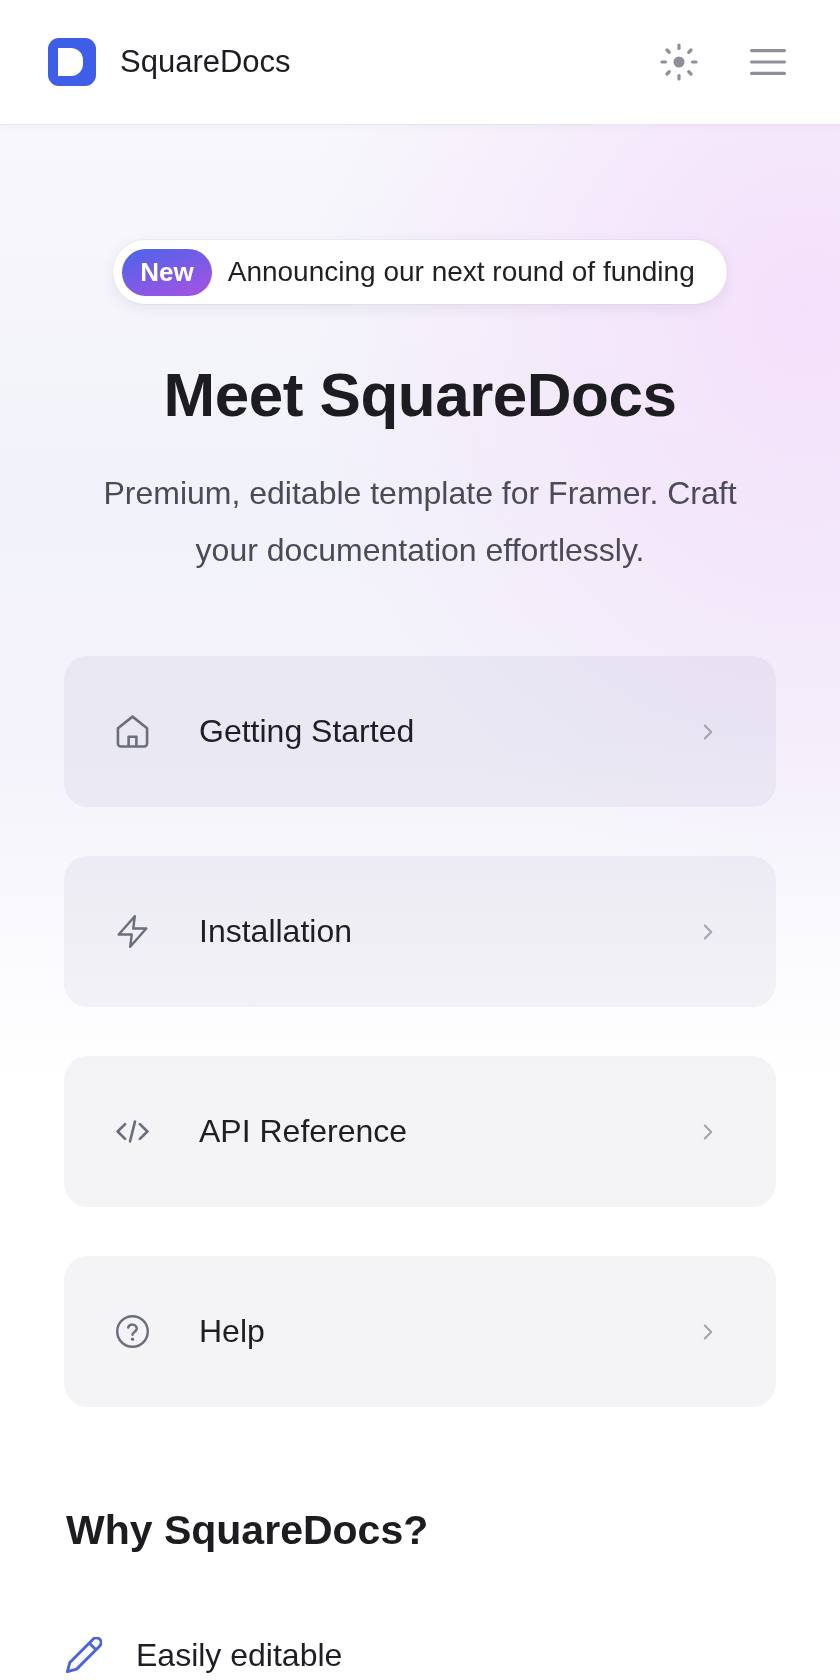 This screenshot has width=840, height=1680. I want to click on hero-subtitle: Premium, editable template for Framer. Craft your documentation effortlessly., so click(420, 522).